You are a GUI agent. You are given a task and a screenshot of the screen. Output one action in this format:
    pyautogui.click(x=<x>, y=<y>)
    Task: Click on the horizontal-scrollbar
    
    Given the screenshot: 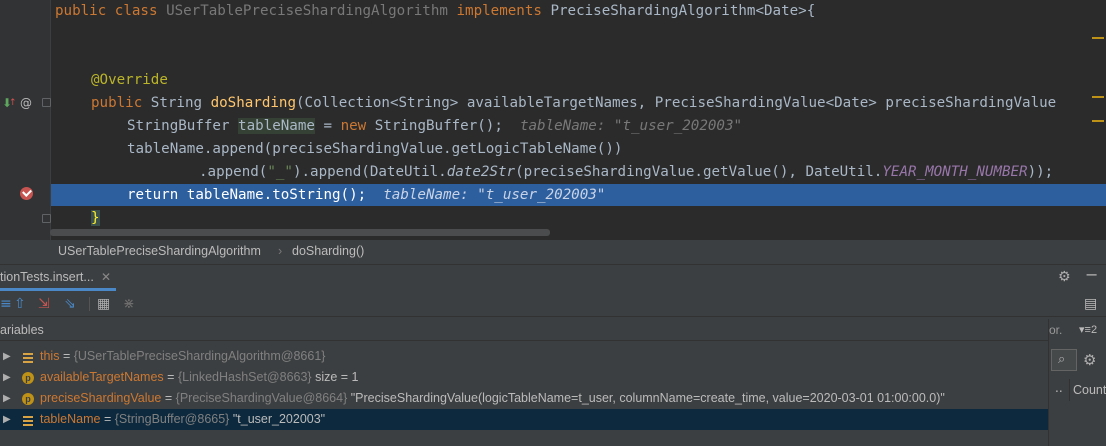 What is the action you would take?
    pyautogui.click(x=300, y=232)
    